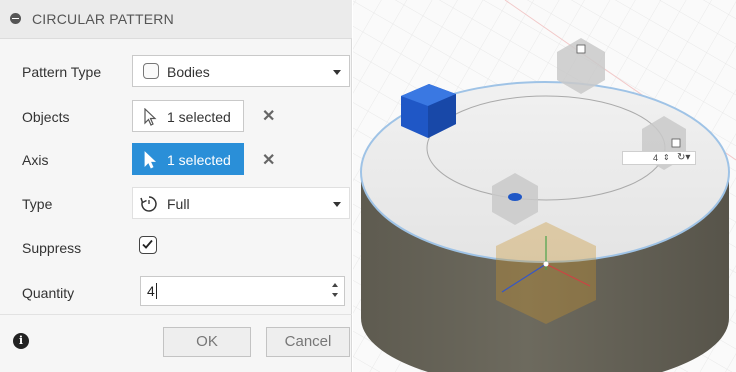 This screenshot has height=372, width=736. What do you see at coordinates (188, 72) in the screenshot?
I see `pattern-type-value: Bodies` at bounding box center [188, 72].